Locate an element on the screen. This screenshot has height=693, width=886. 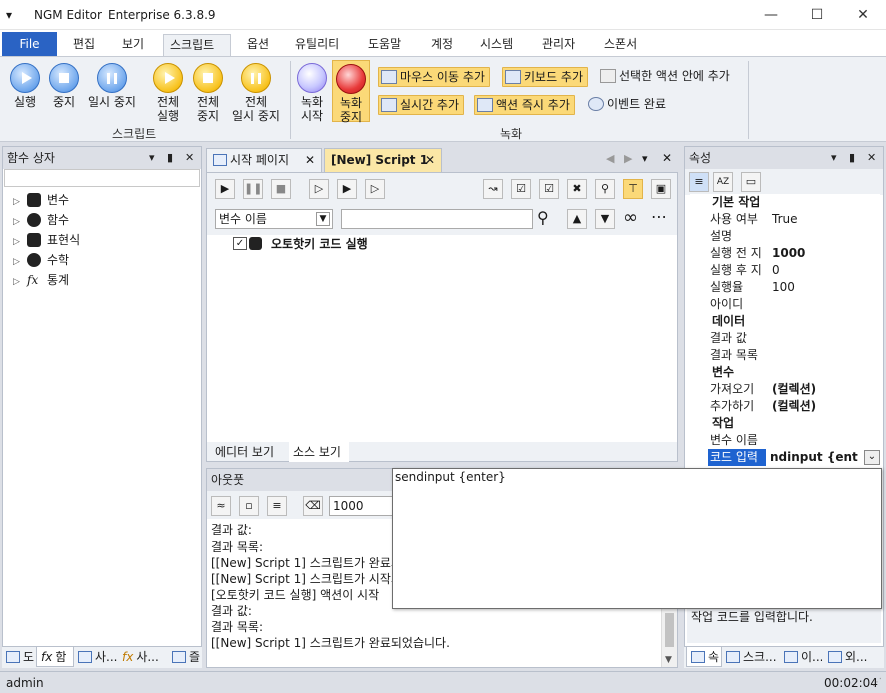
maximize-icon: ☐ is located at coordinates (817, 15).